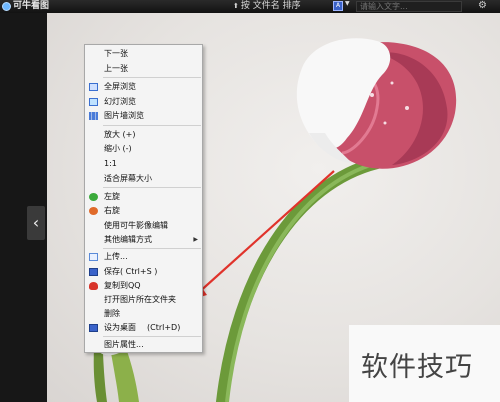 This screenshot has width=500, height=402. Describe the element at coordinates (93, 87) in the screenshot. I see `fullscreen-icon` at that location.